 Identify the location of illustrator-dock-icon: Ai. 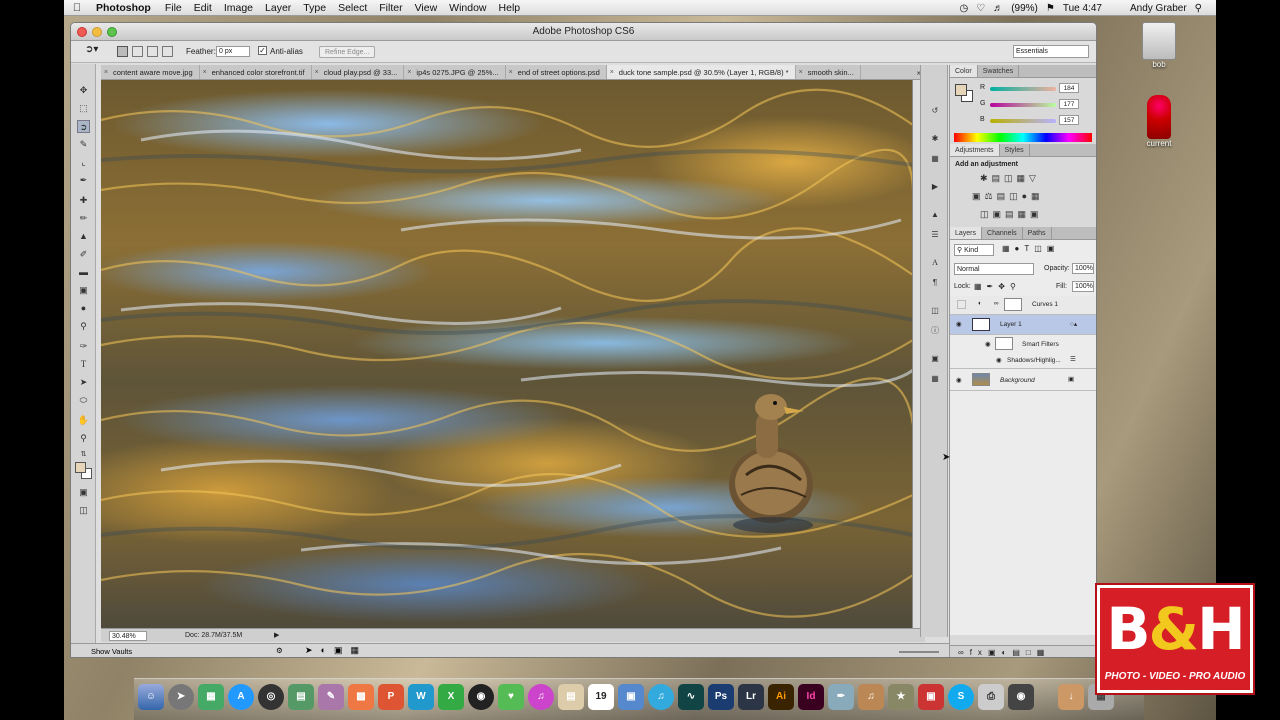
(781, 697).